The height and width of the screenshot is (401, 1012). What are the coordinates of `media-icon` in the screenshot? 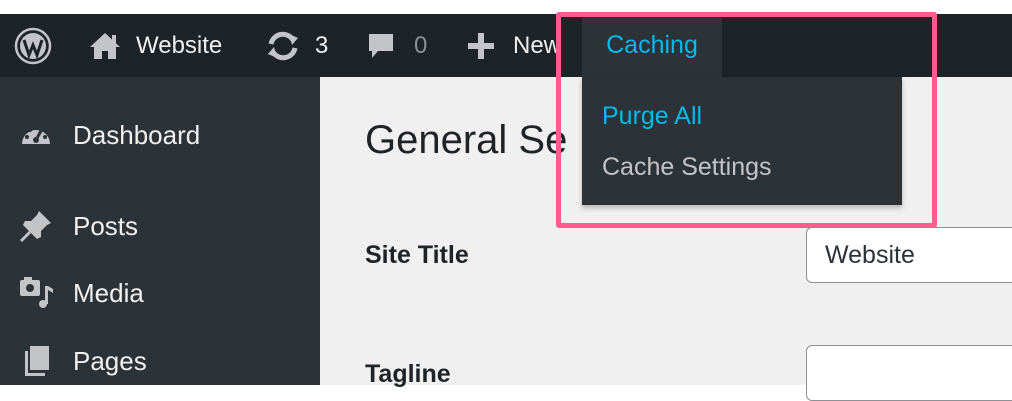 It's located at (36, 293).